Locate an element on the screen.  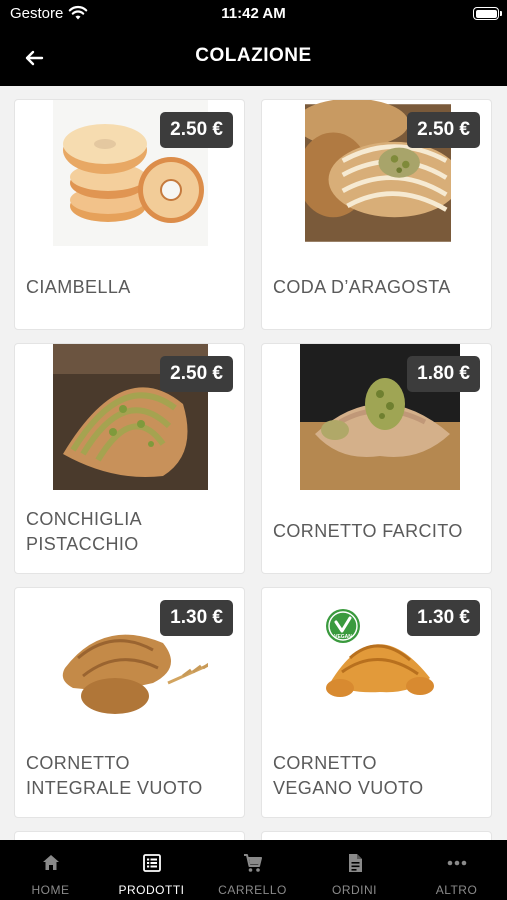
product-name-line: VEGANO VUOTO is located at coordinates (348, 788).